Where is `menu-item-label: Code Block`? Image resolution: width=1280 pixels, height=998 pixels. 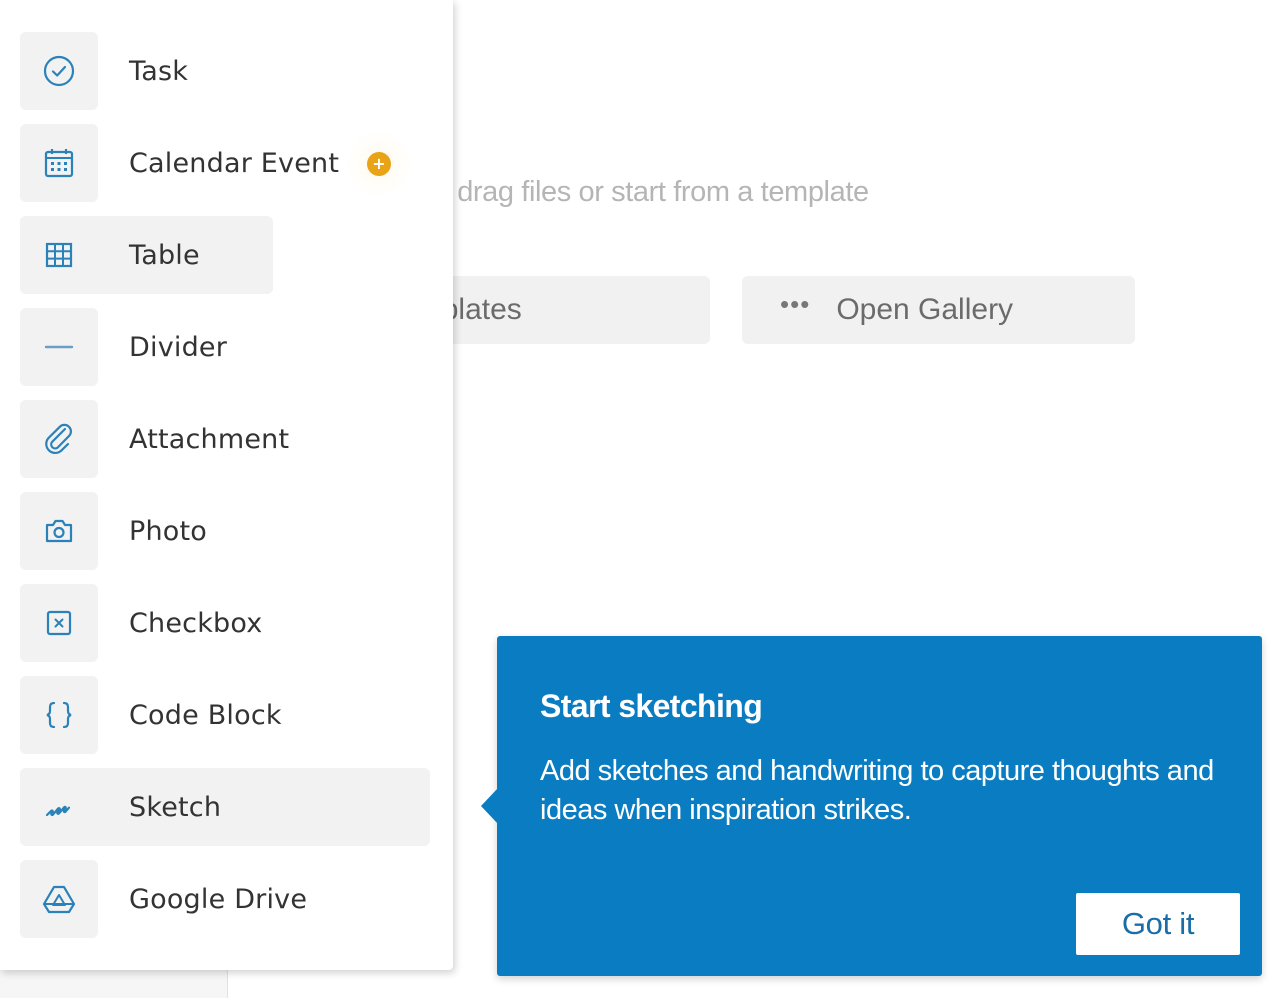 menu-item-label: Code Block is located at coordinates (205, 715).